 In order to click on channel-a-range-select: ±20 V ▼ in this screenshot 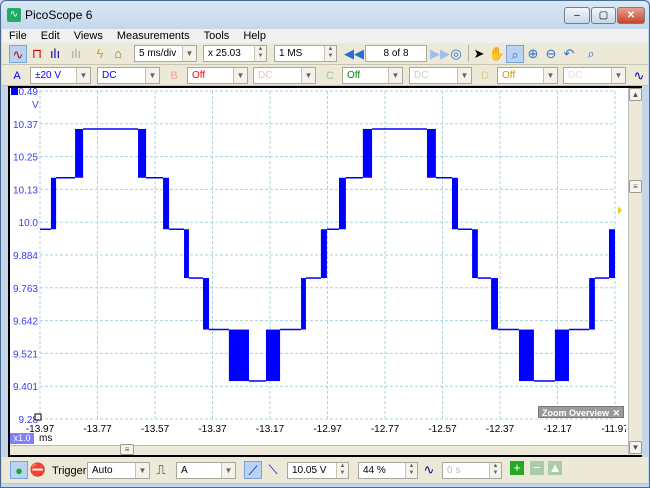, I will do `click(60, 75)`.